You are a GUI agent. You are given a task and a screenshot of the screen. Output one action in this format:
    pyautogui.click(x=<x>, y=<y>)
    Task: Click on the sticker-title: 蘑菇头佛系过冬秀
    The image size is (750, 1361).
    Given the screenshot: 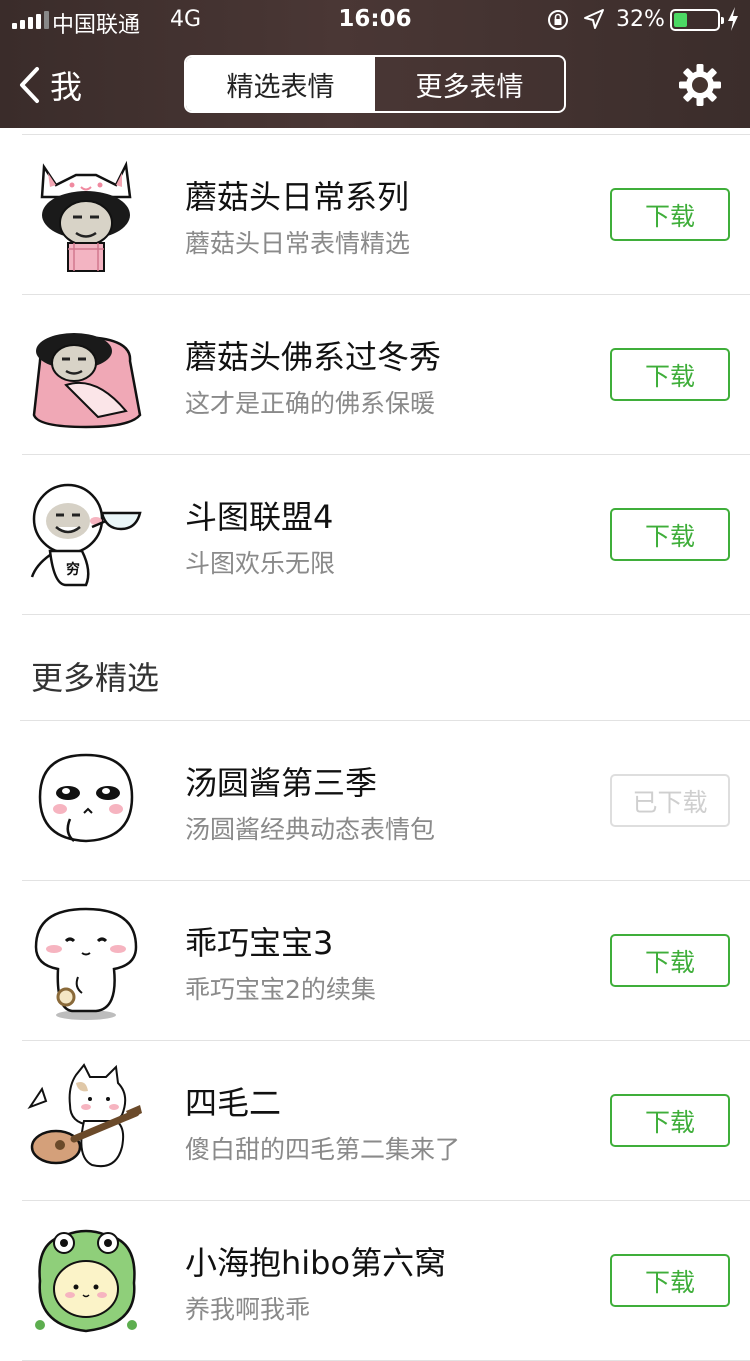 What is the action you would take?
    pyautogui.click(x=313, y=357)
    